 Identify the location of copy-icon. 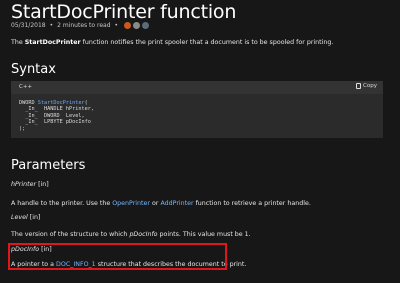
(359, 86).